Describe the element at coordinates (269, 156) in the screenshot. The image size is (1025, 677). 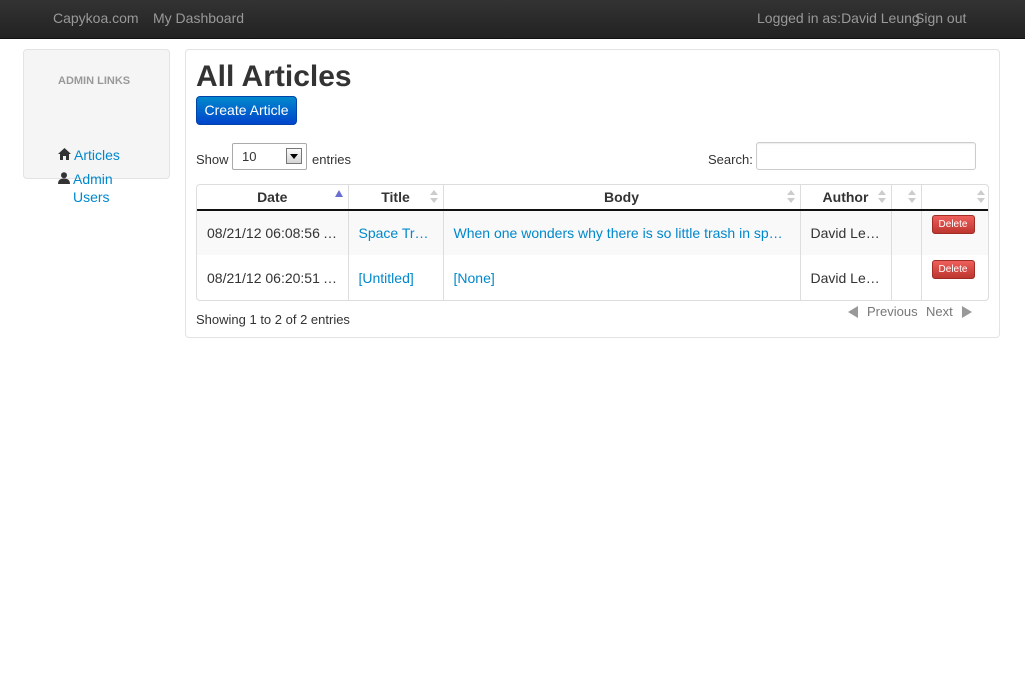
I see `entries-per-page-select: 10` at that location.